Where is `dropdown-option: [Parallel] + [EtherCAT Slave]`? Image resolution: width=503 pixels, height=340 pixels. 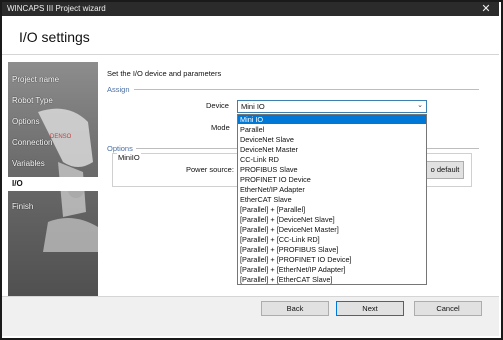
dropdown-option: [Parallel] + [EtherCAT Slave] is located at coordinates (332, 279).